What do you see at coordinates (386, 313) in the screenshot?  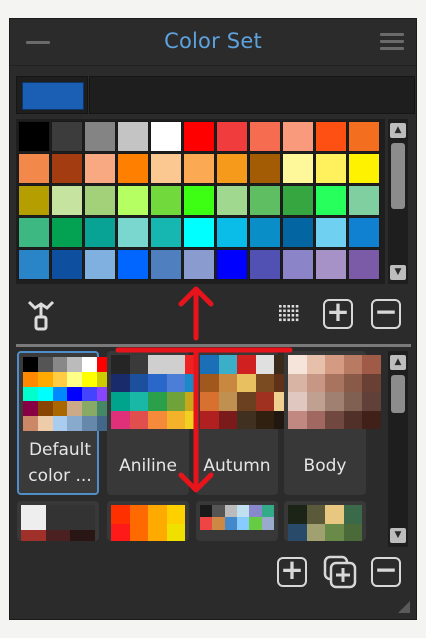 I see `remove-color-button: −` at bounding box center [386, 313].